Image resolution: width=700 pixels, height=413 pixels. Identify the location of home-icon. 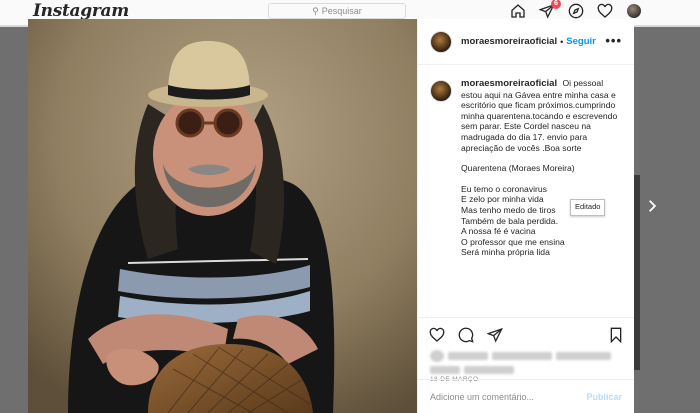
(517, 10).